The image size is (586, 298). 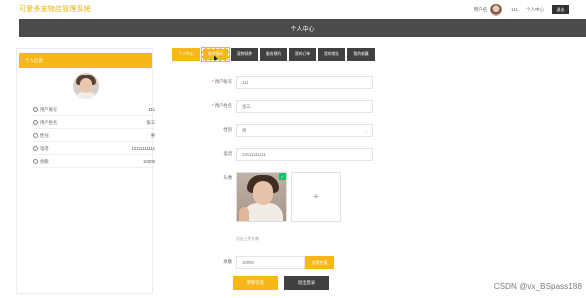 What do you see at coordinates (319, 262) in the screenshot?
I see `recharge-button: 点我充值` at bounding box center [319, 262].